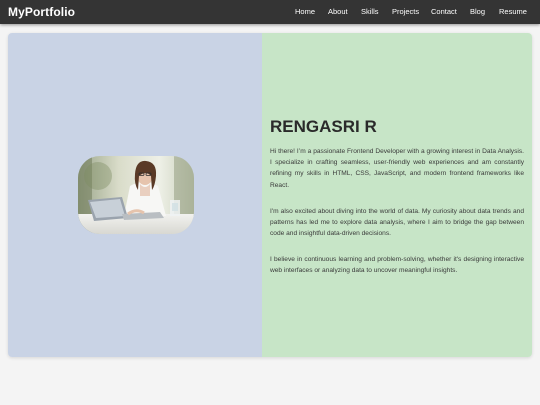  I want to click on nav-link-skills: Skills, so click(370, 12).